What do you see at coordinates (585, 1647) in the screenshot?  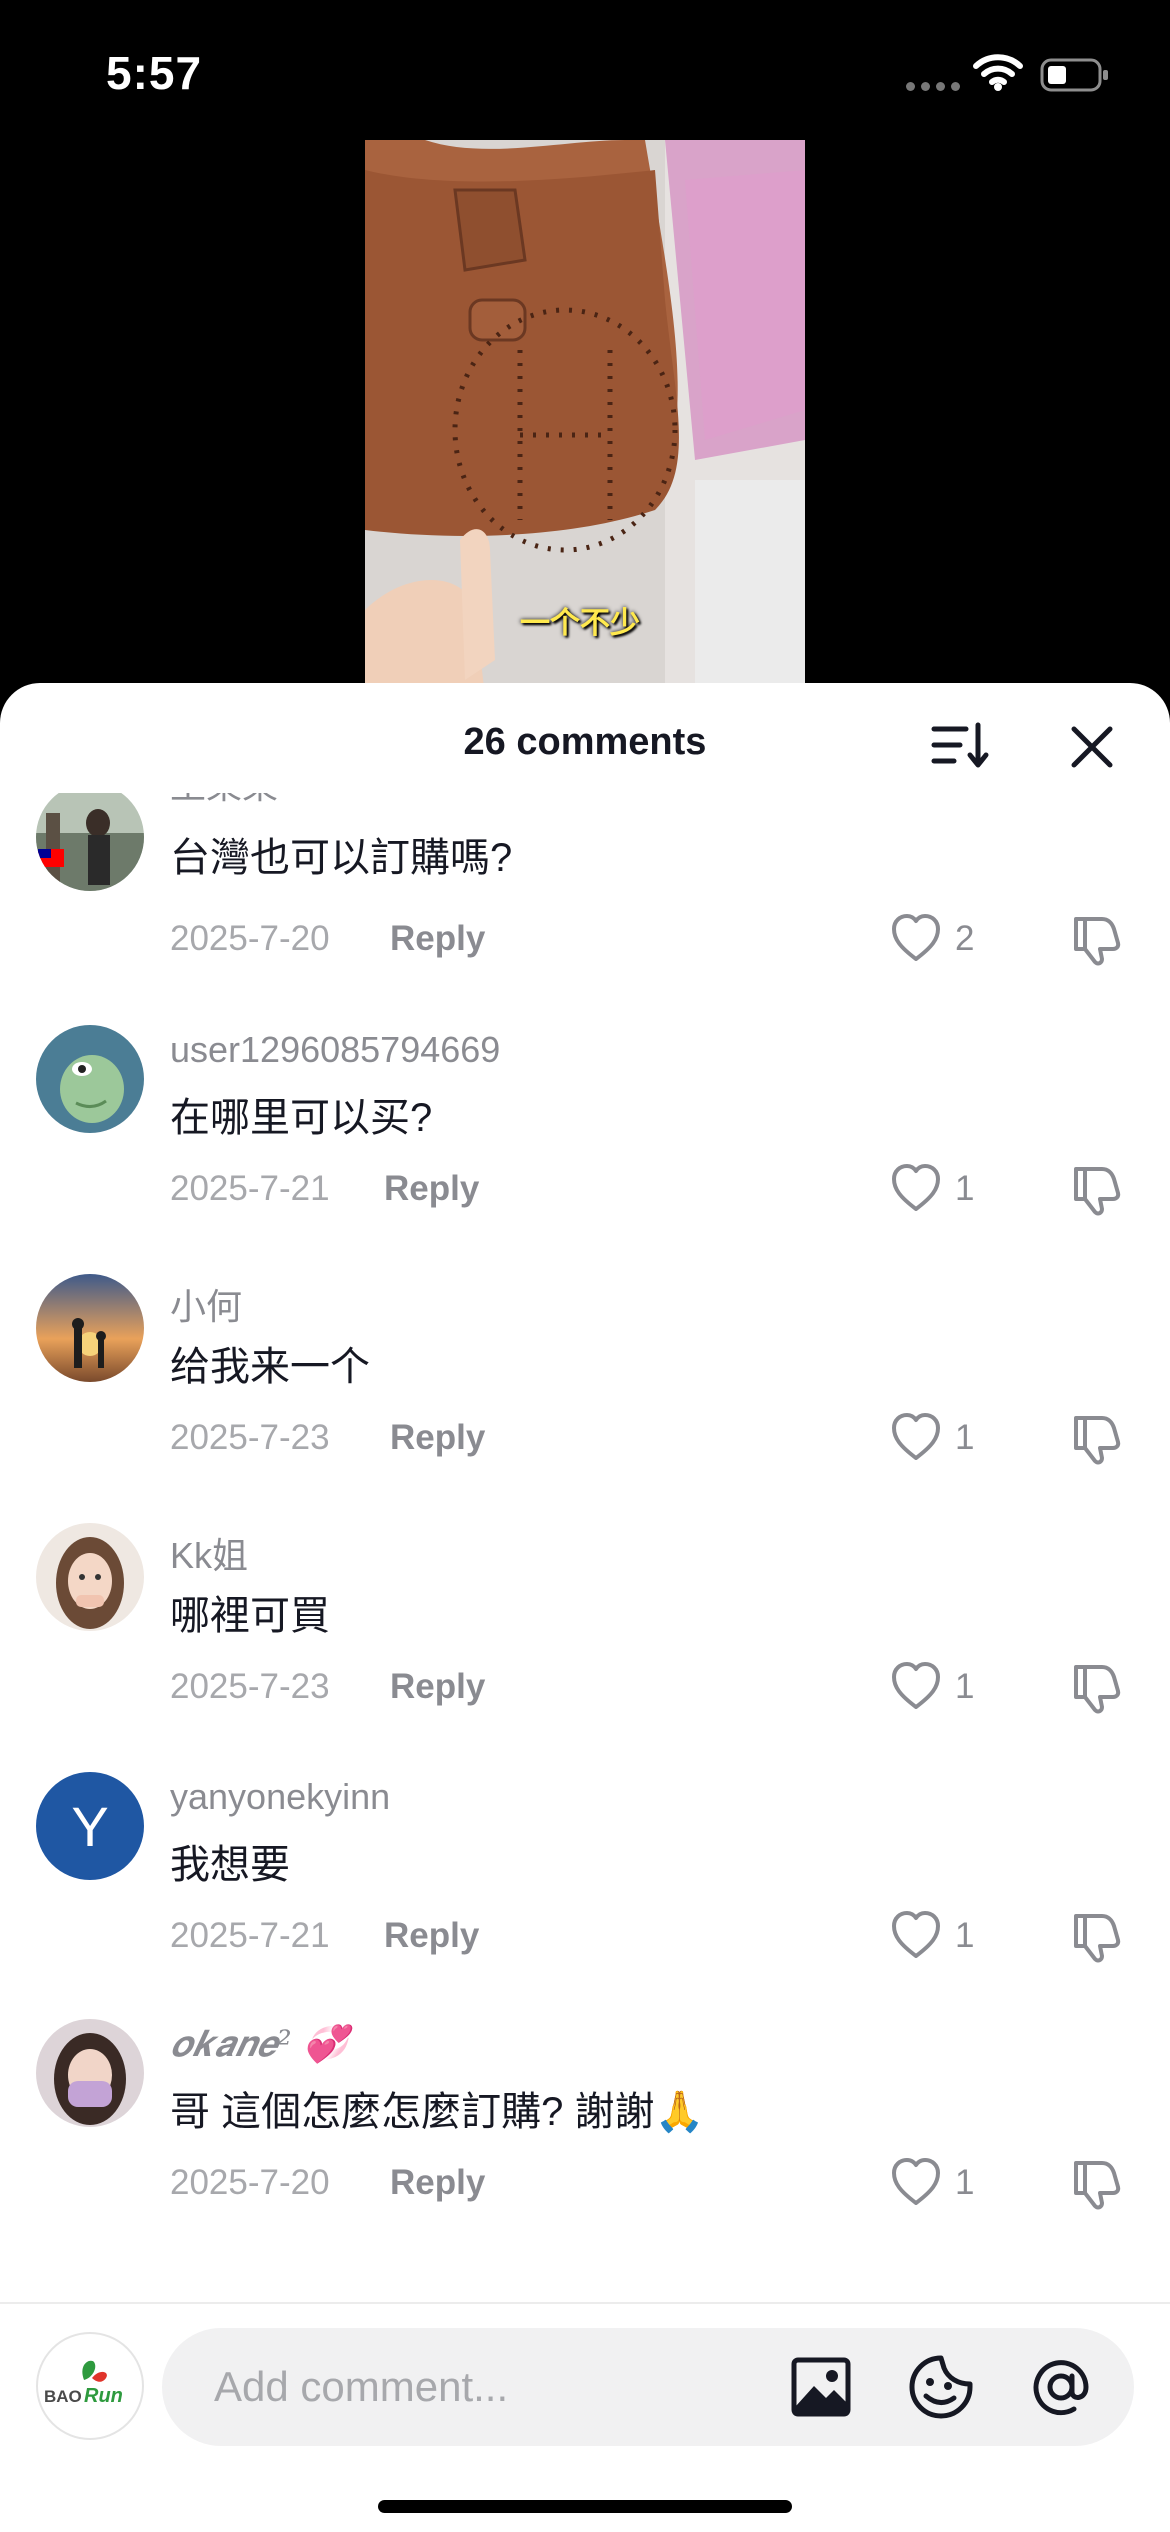 I see `comment-item: Kk姐 哪裡可買 2025-7-23 Reply 1` at bounding box center [585, 1647].